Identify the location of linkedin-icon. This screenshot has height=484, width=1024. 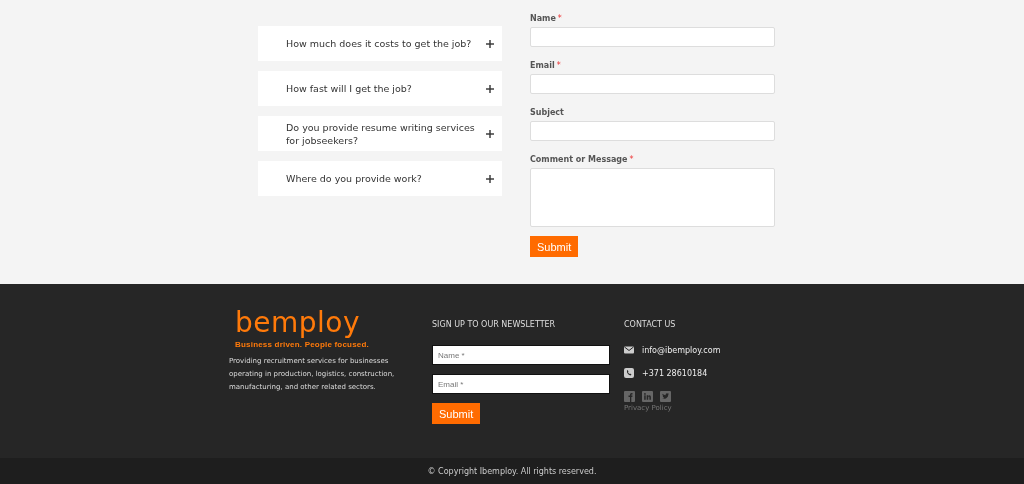
(647, 396).